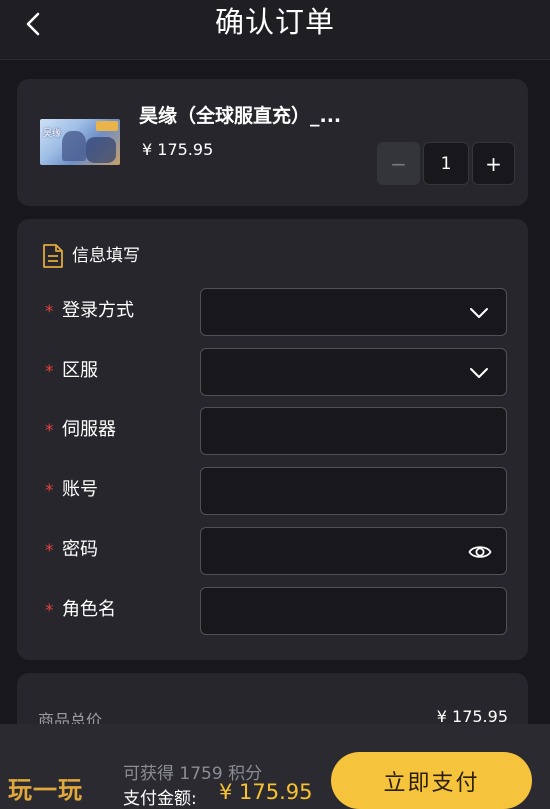 The height and width of the screenshot is (809, 550). Describe the element at coordinates (353, 551) in the screenshot. I see `password-input` at that location.